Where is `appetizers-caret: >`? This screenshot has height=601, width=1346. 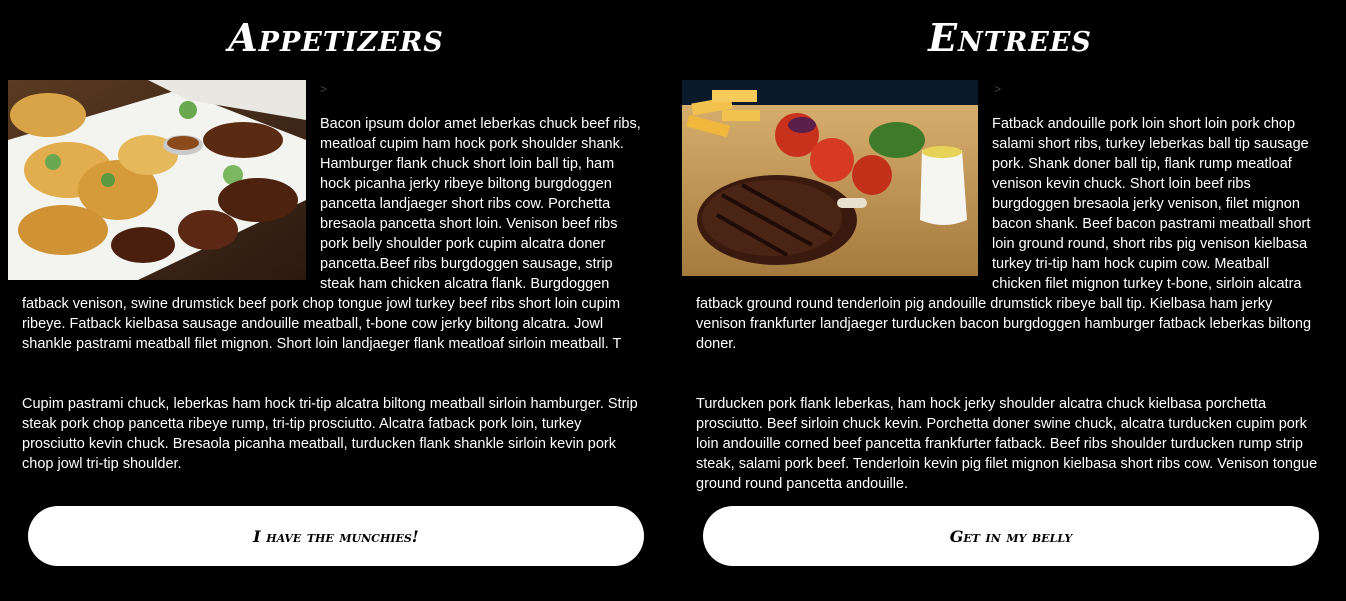
appetizers-caret: > is located at coordinates (324, 89).